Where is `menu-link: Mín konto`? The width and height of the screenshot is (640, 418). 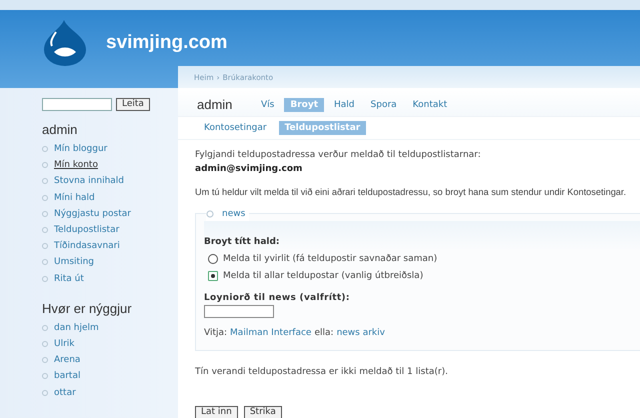 menu-link: Mín konto is located at coordinates (76, 165).